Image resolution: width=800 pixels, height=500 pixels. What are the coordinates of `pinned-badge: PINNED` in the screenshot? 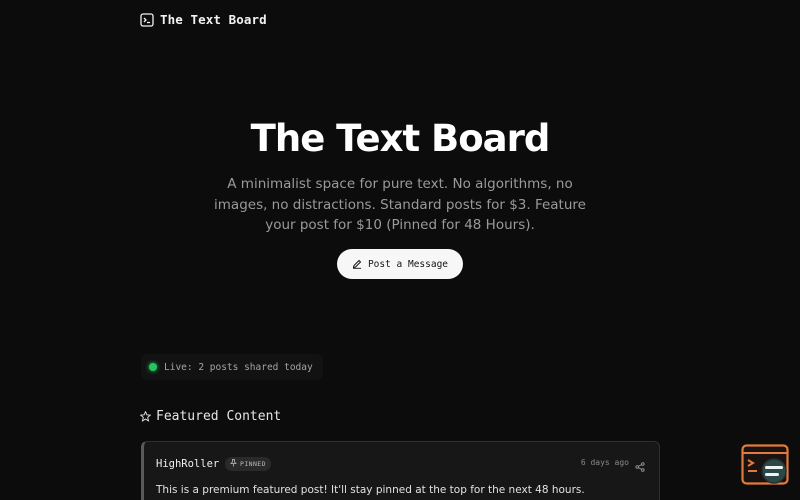 It's located at (248, 464).